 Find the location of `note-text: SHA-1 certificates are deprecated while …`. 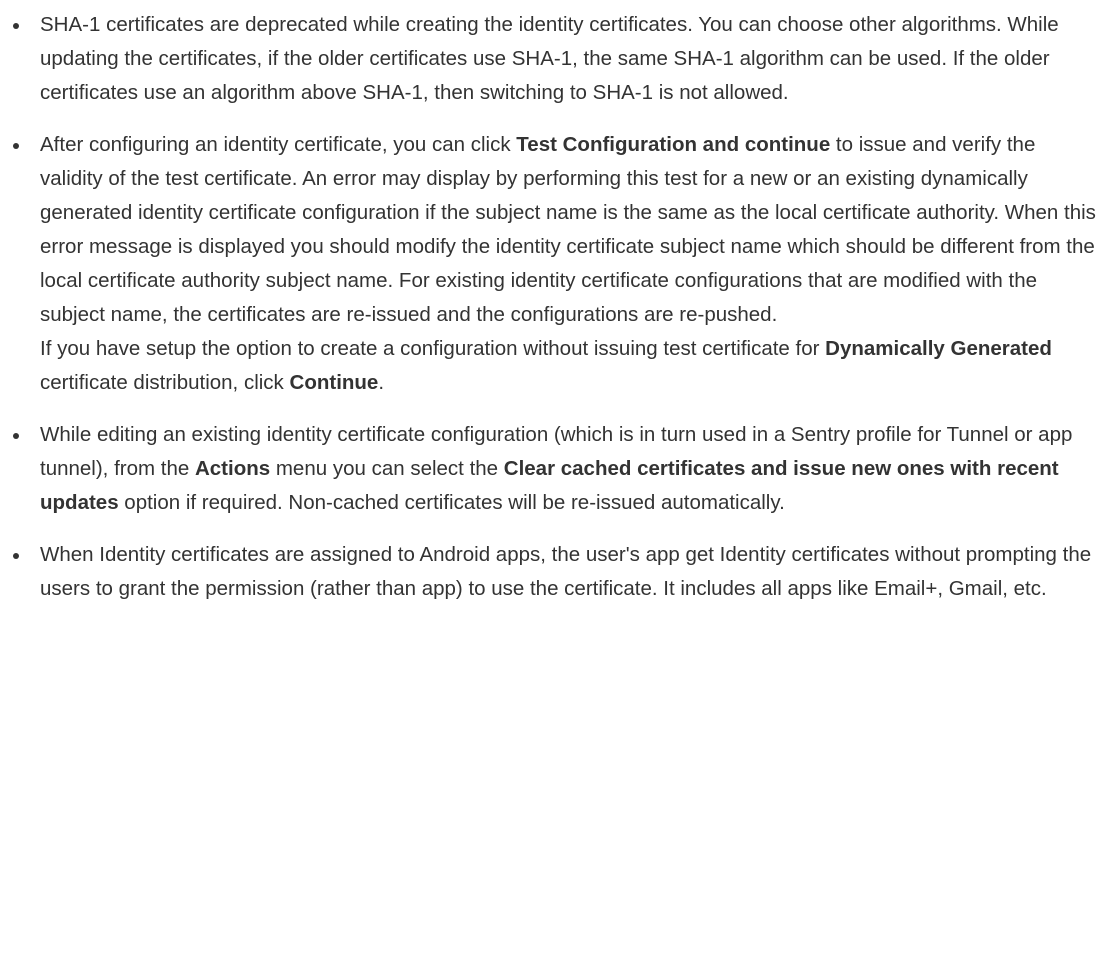

note-text: SHA-1 certificates are deprecated while … is located at coordinates (549, 58).